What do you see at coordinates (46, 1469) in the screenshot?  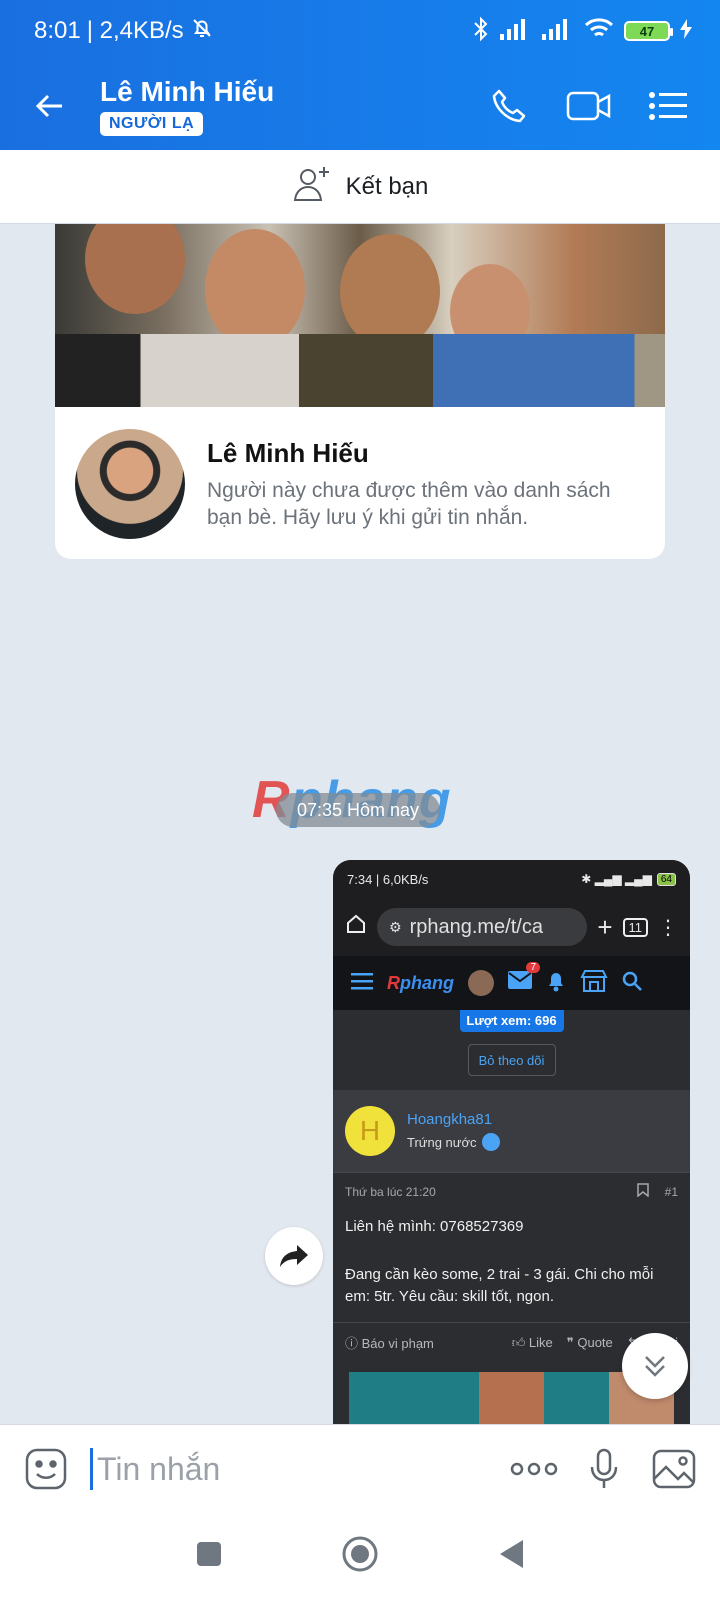 I see `sticker-button` at bounding box center [46, 1469].